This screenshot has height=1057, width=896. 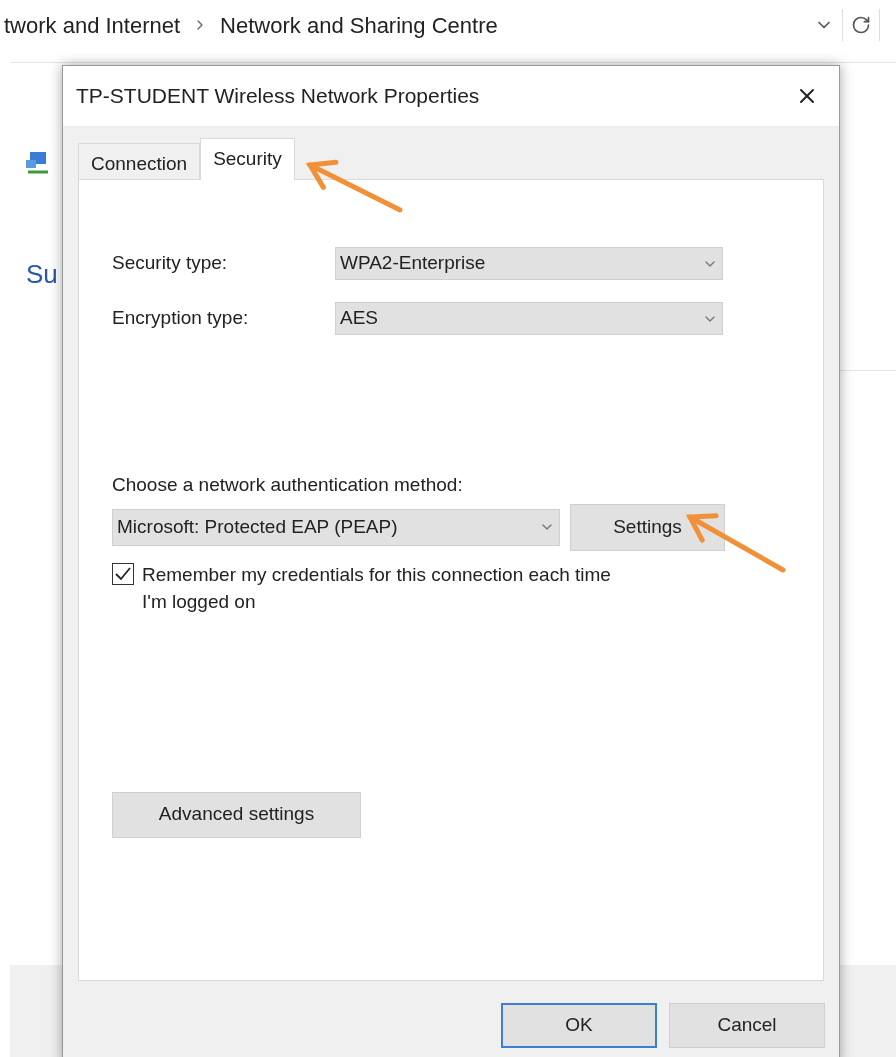 What do you see at coordinates (170, 263) in the screenshot?
I see `field-label: Security type:` at bounding box center [170, 263].